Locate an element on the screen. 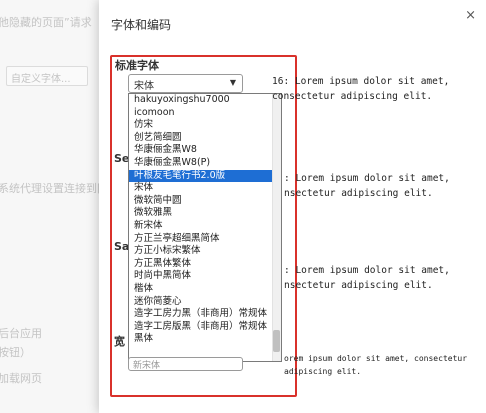 Image resolution: width=486 pixels, height=413 pixels. bg-text-background-apps: 后台应用 is located at coordinates (21, 333).